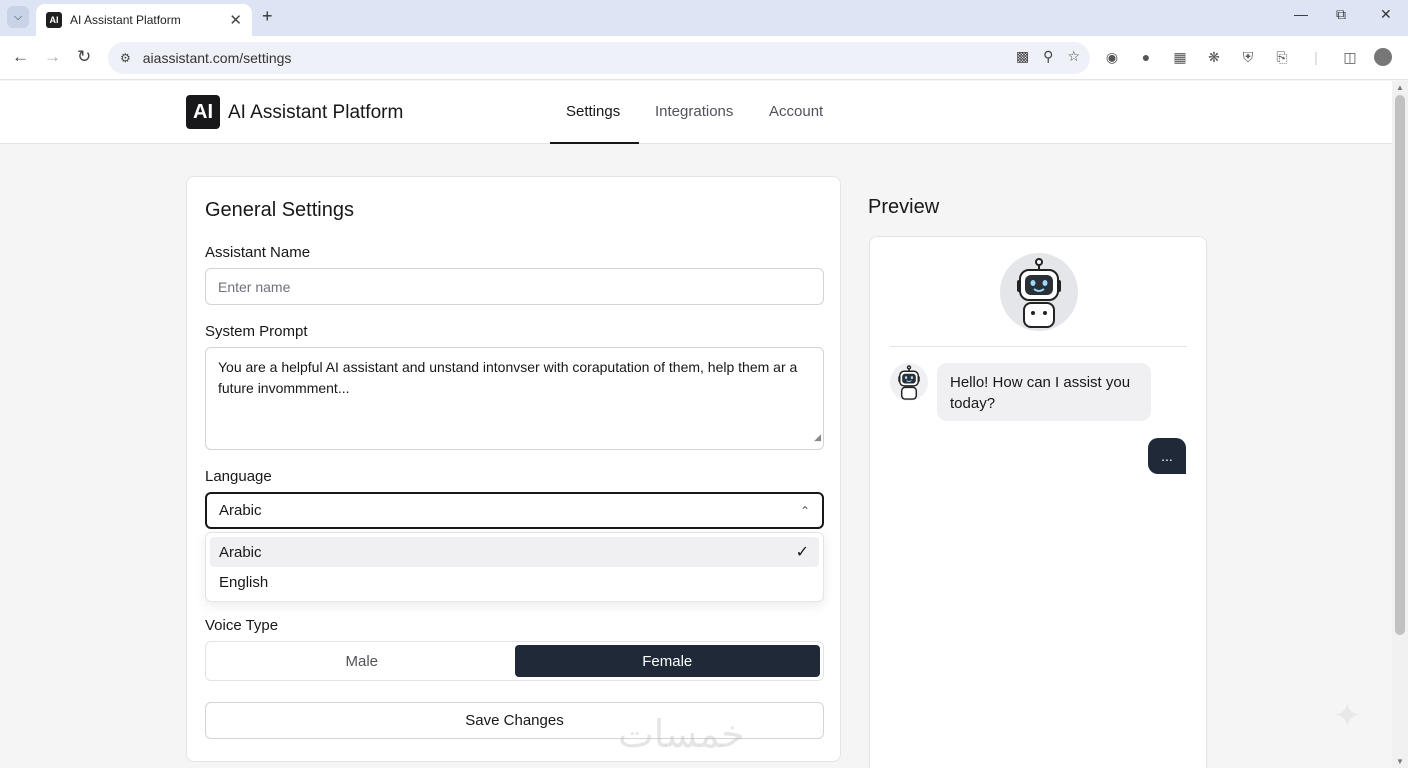 The image size is (1408, 768). I want to click on assistant-name-input, so click(514, 286).